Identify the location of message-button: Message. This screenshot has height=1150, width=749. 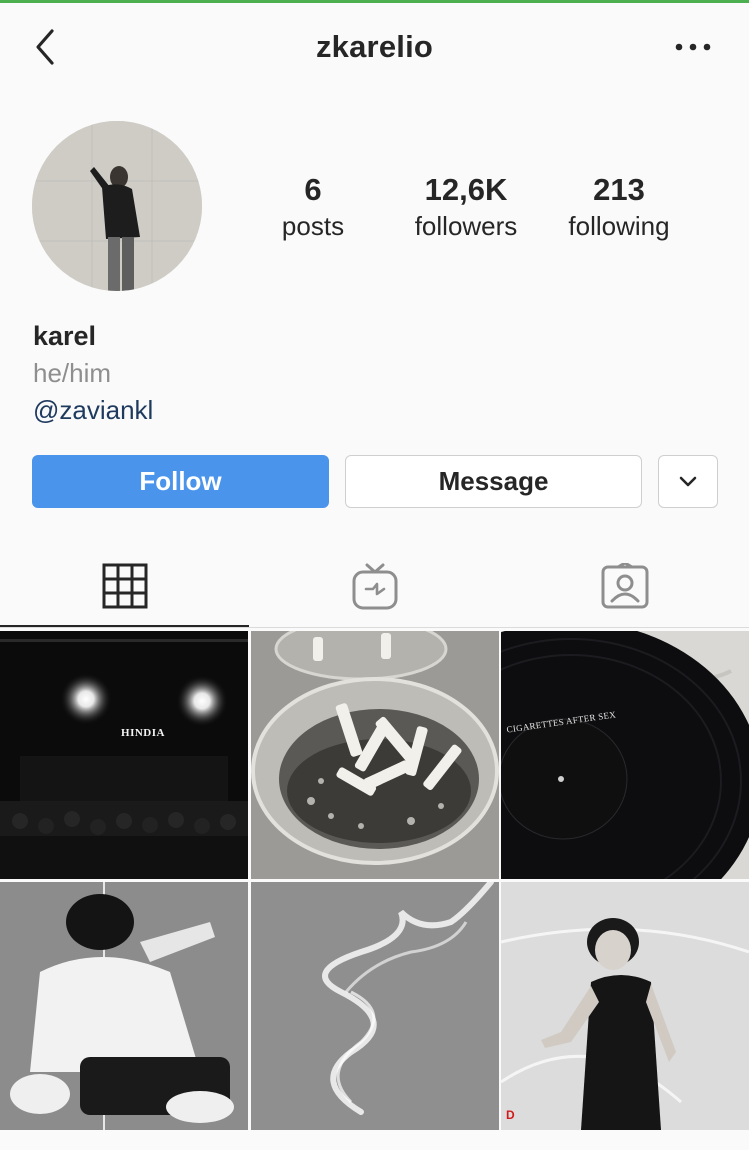
(493, 481).